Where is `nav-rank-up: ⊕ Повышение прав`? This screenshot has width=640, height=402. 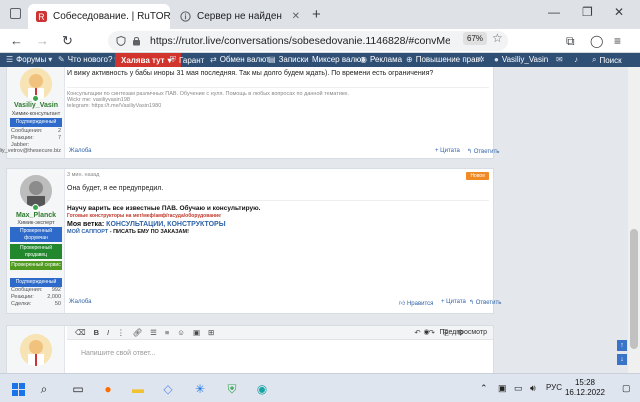 nav-rank-up: ⊕ Повышение прав is located at coordinates (443, 59).